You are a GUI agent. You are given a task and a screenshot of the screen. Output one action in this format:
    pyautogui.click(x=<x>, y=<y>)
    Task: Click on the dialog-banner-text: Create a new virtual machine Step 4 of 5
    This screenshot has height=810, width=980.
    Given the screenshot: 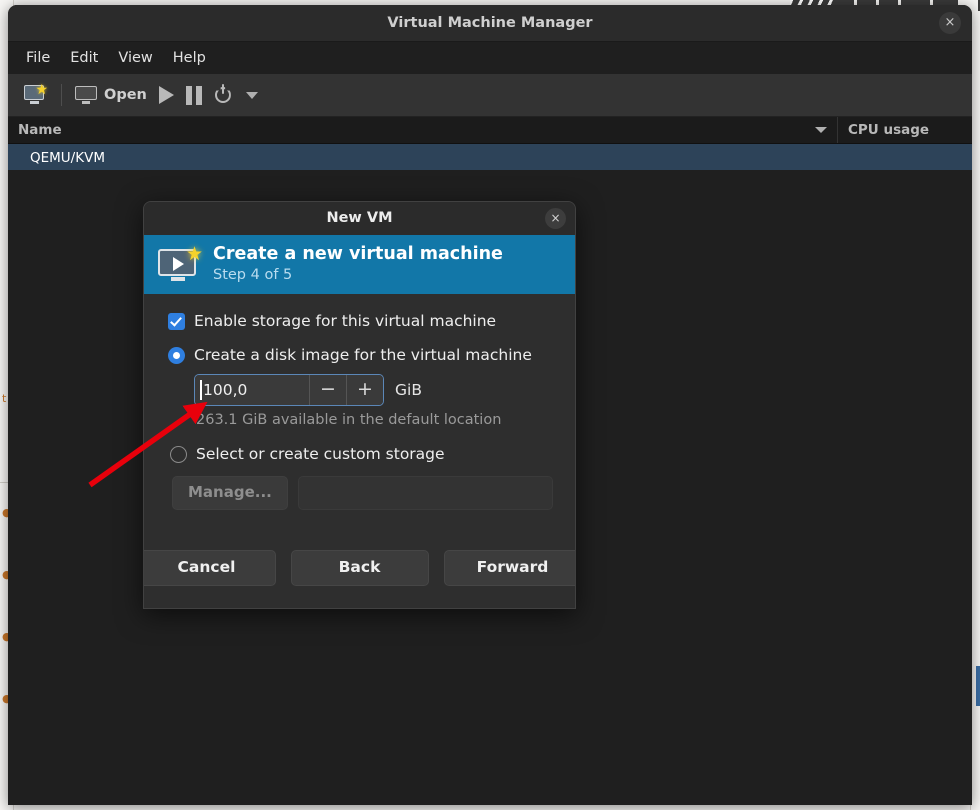 What is the action you would take?
    pyautogui.click(x=358, y=264)
    